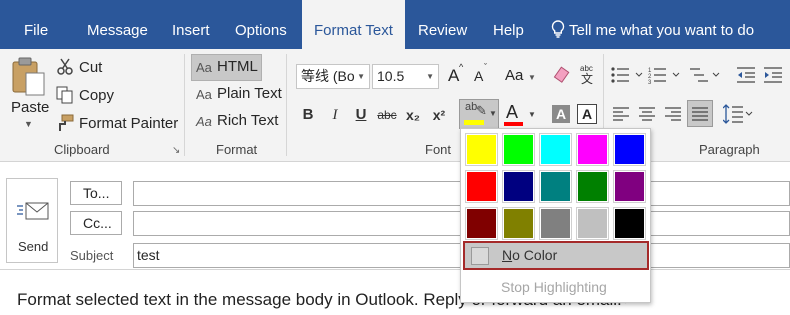  Describe the element at coordinates (249, 93) in the screenshot. I see `plain-text-format-button: Plain Text` at that location.